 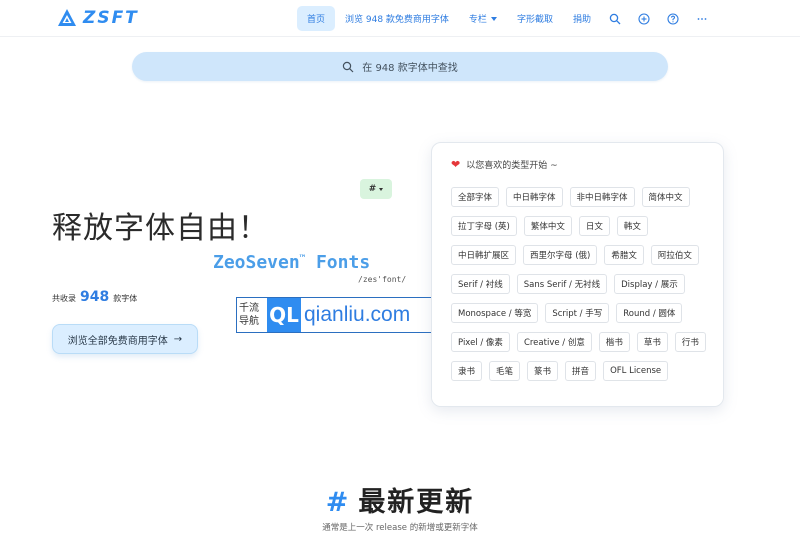 I want to click on category-tag: 日文, so click(x=594, y=226).